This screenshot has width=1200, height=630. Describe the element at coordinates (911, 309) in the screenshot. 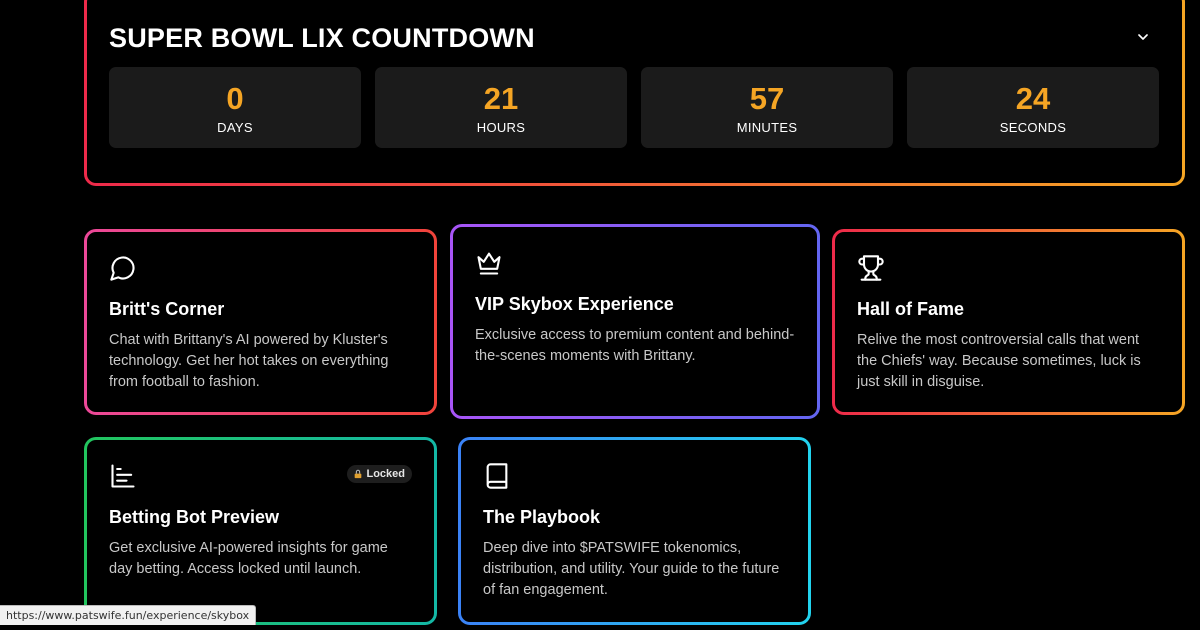

I see `card-title: Hall of Fame` at that location.